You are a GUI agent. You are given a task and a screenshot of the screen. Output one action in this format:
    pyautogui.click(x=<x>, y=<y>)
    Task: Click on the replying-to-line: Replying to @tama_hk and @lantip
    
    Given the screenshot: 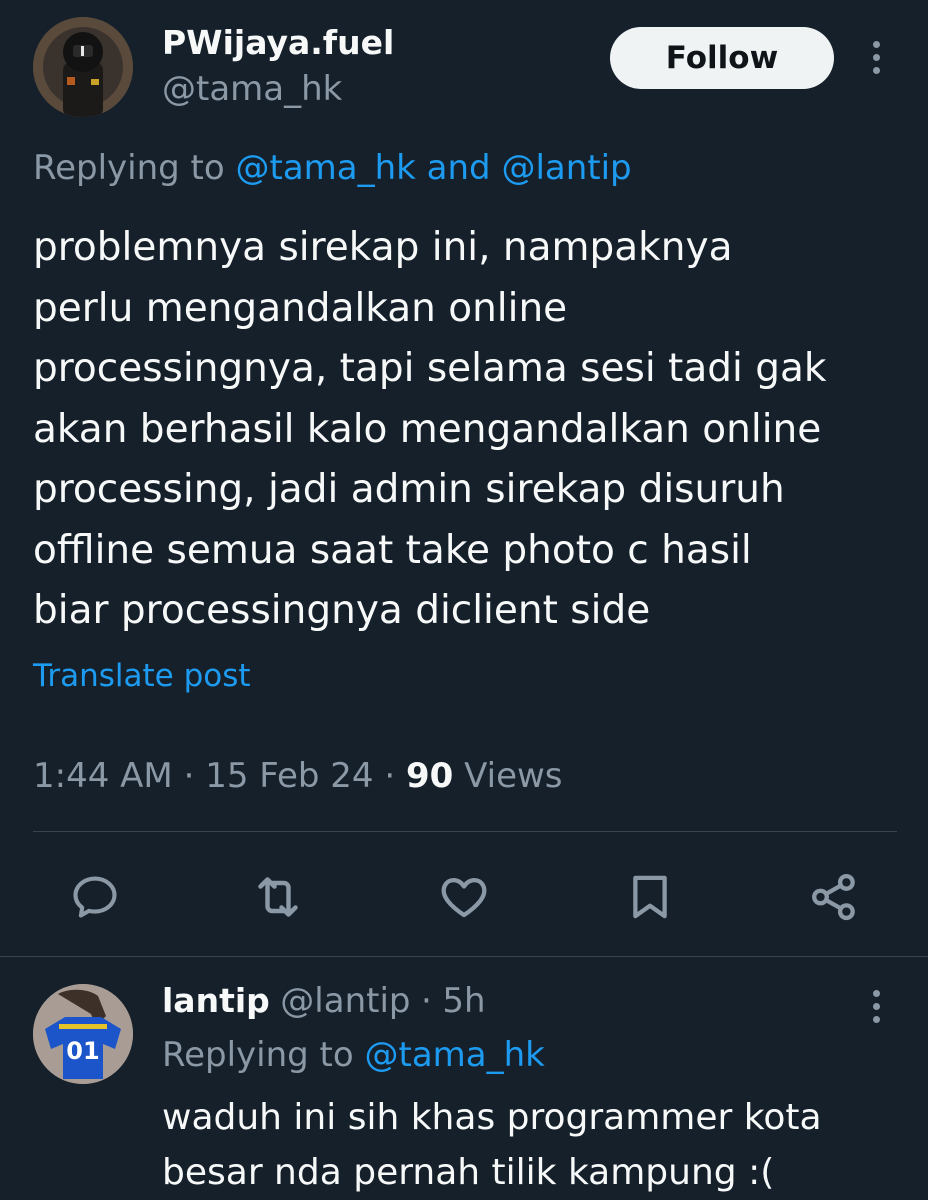 What is the action you would take?
    pyautogui.click(x=332, y=168)
    